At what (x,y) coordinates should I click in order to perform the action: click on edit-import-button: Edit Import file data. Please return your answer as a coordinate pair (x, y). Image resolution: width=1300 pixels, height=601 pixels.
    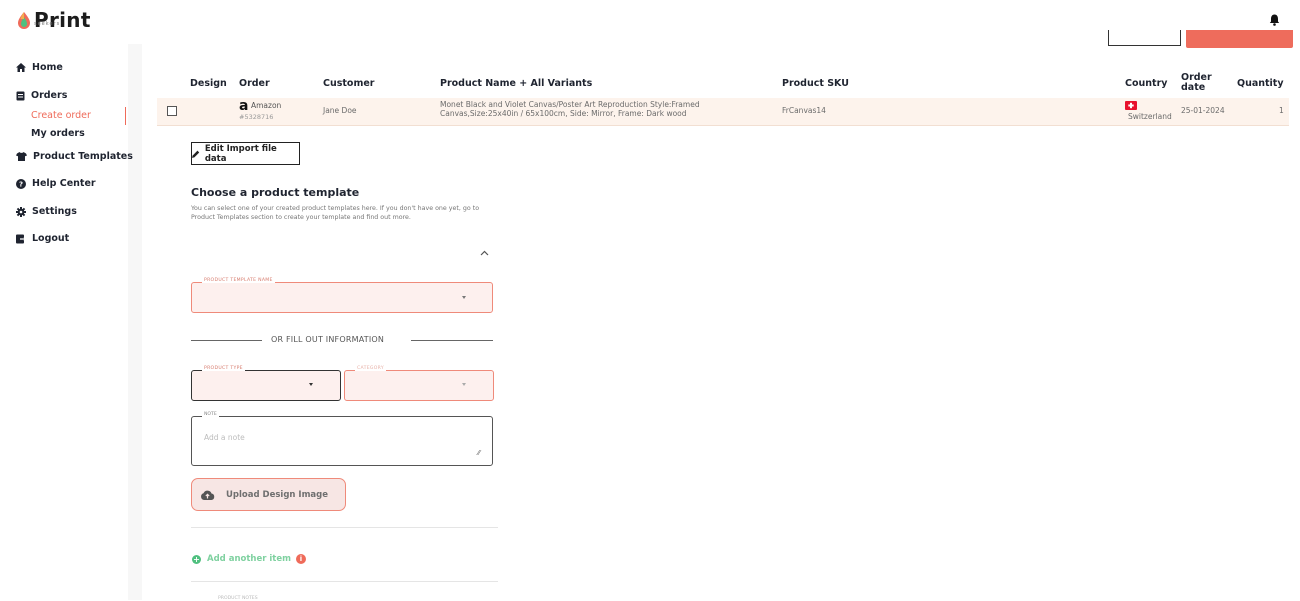
    Looking at the image, I should click on (245, 153).